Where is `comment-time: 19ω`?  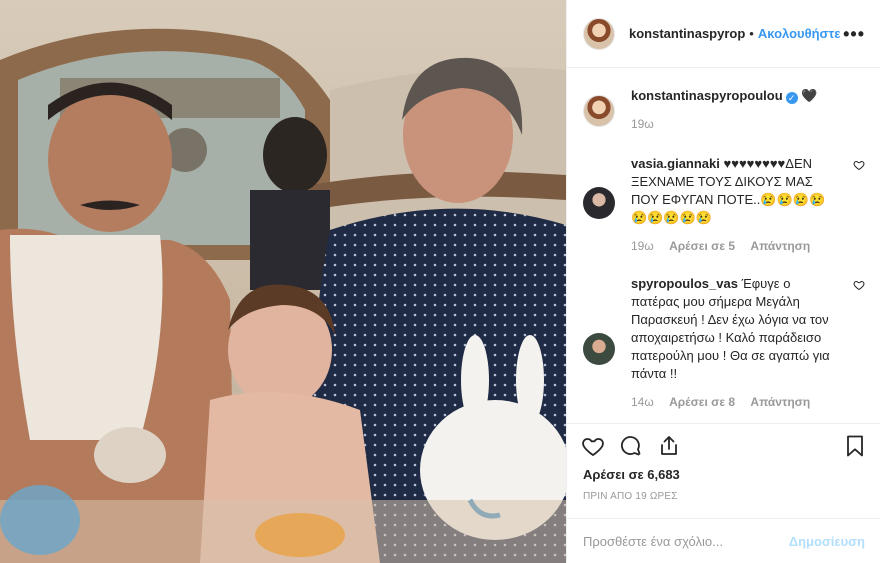 comment-time: 19ω is located at coordinates (642, 246).